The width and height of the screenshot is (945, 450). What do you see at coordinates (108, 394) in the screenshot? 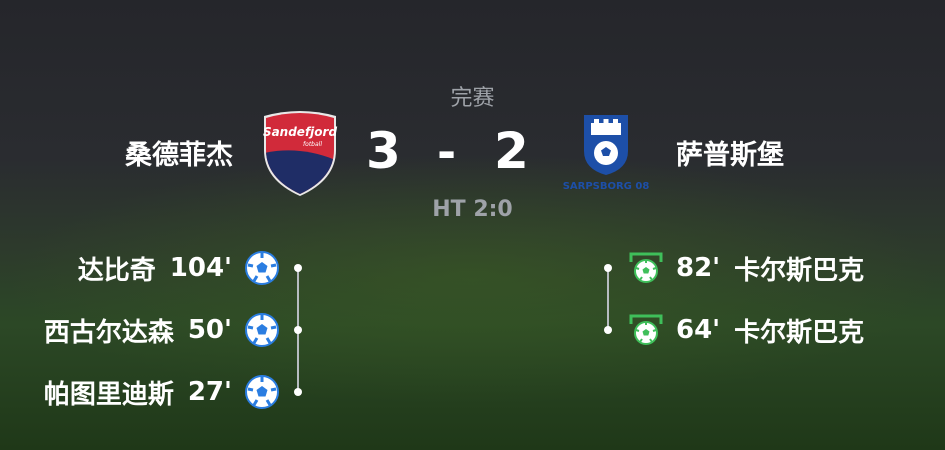
I see `goal-scorer: 帕图里迪斯` at bounding box center [108, 394].